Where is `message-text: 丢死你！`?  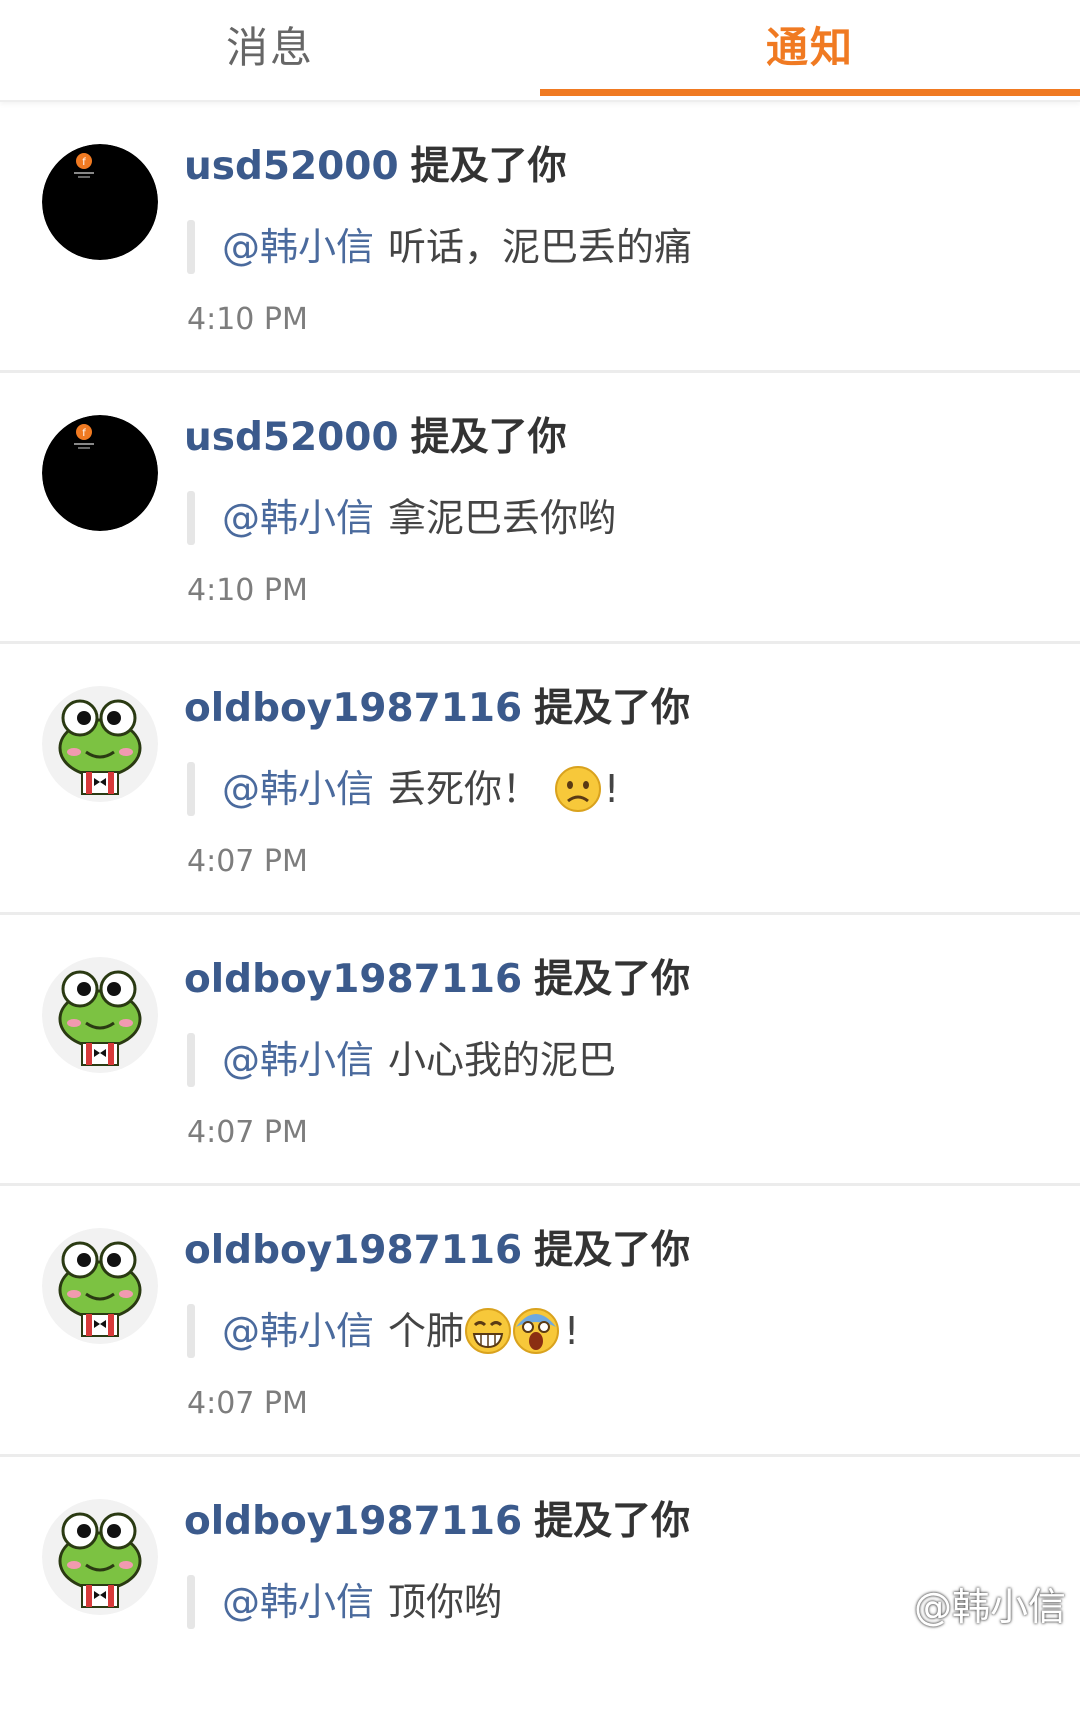 message-text: 丢死你！ is located at coordinates (464, 789).